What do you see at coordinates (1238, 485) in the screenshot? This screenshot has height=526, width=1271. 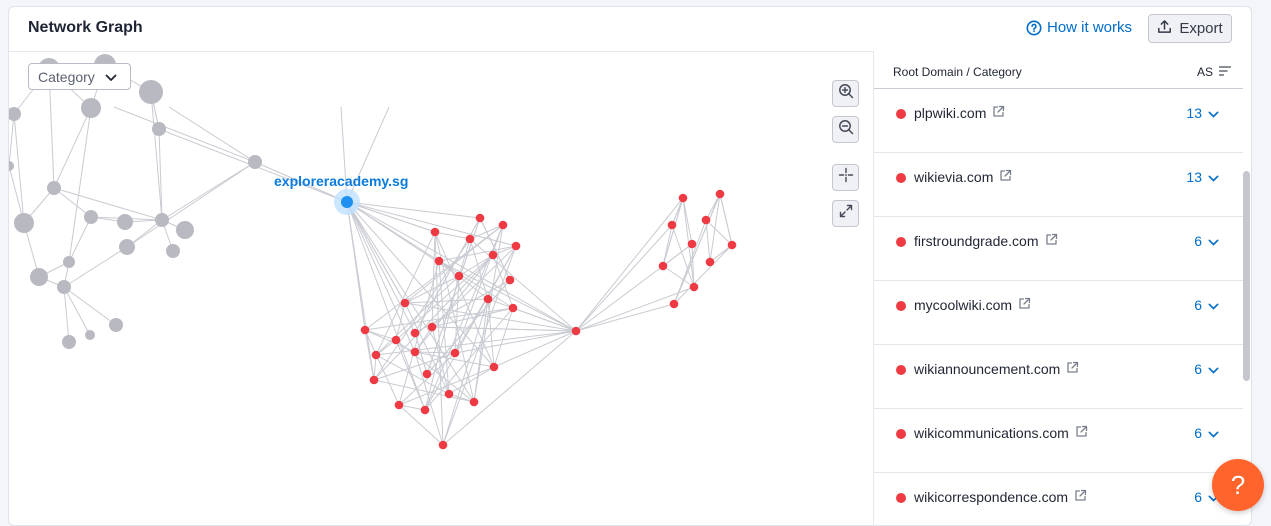 I see `help-button: ?` at bounding box center [1238, 485].